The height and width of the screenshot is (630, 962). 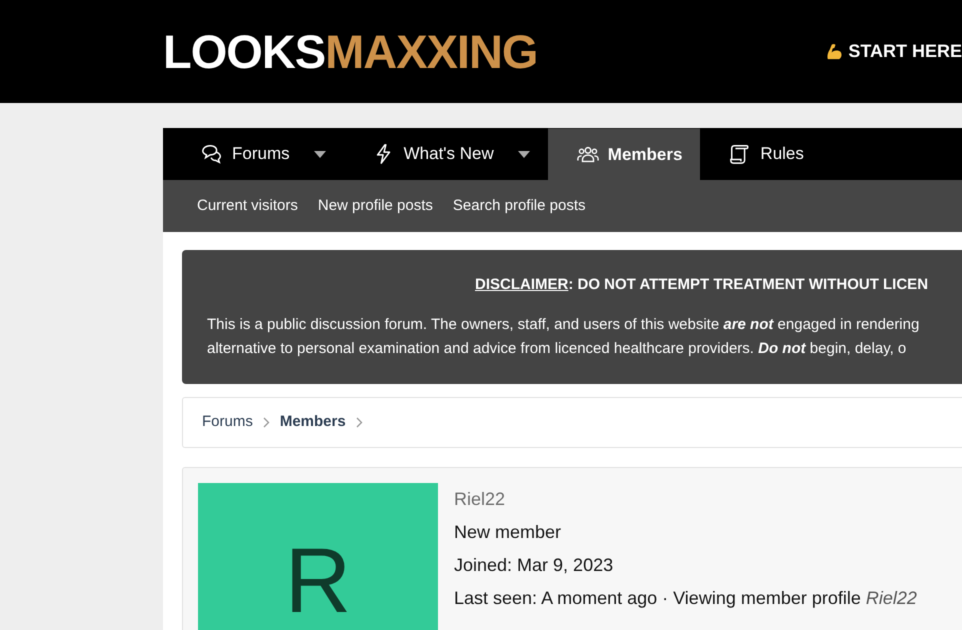 What do you see at coordinates (702, 285) in the screenshot?
I see `disclaimer-heading: DISCLAIMER: DO NOT ATTEMPT TREATMENT WITHOUT LICEN` at bounding box center [702, 285].